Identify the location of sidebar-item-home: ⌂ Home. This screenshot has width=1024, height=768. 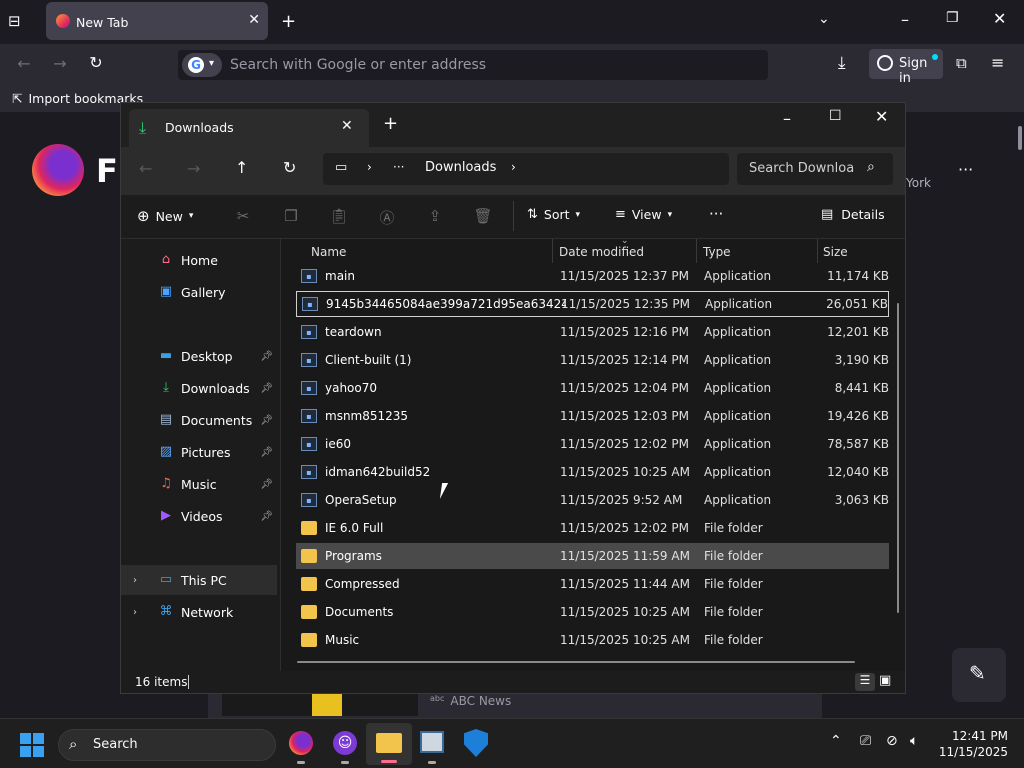
(199, 260).